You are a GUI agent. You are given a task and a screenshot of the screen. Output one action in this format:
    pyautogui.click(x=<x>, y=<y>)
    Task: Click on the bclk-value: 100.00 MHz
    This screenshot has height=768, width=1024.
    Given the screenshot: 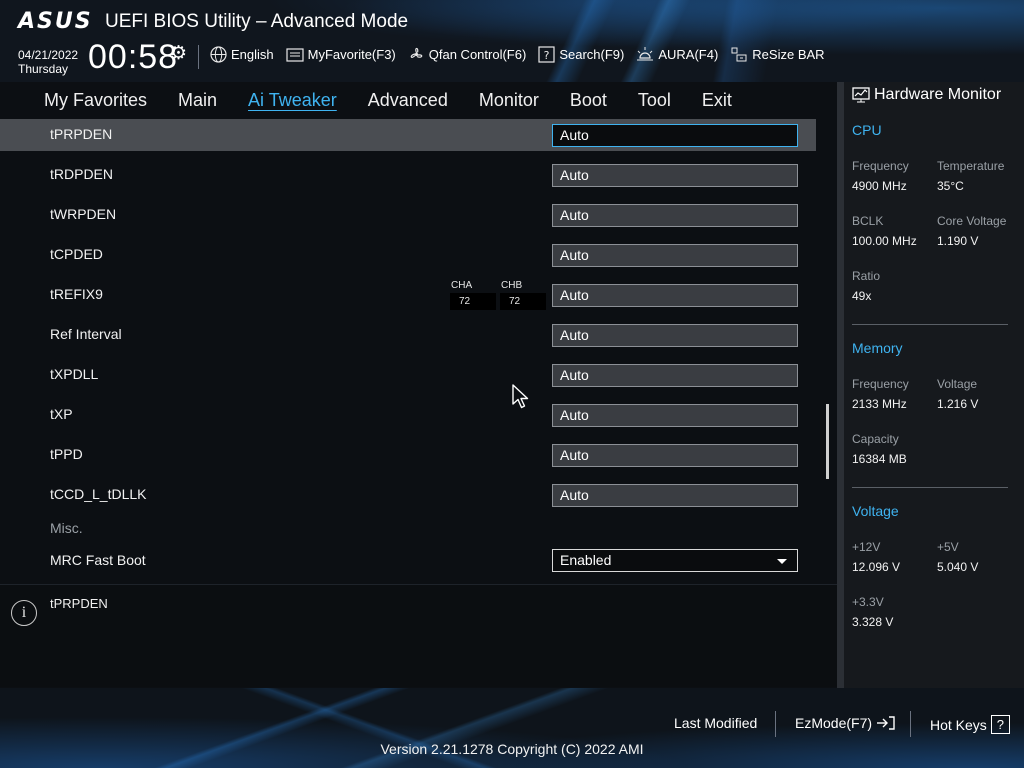 What is the action you would take?
    pyautogui.click(x=884, y=241)
    